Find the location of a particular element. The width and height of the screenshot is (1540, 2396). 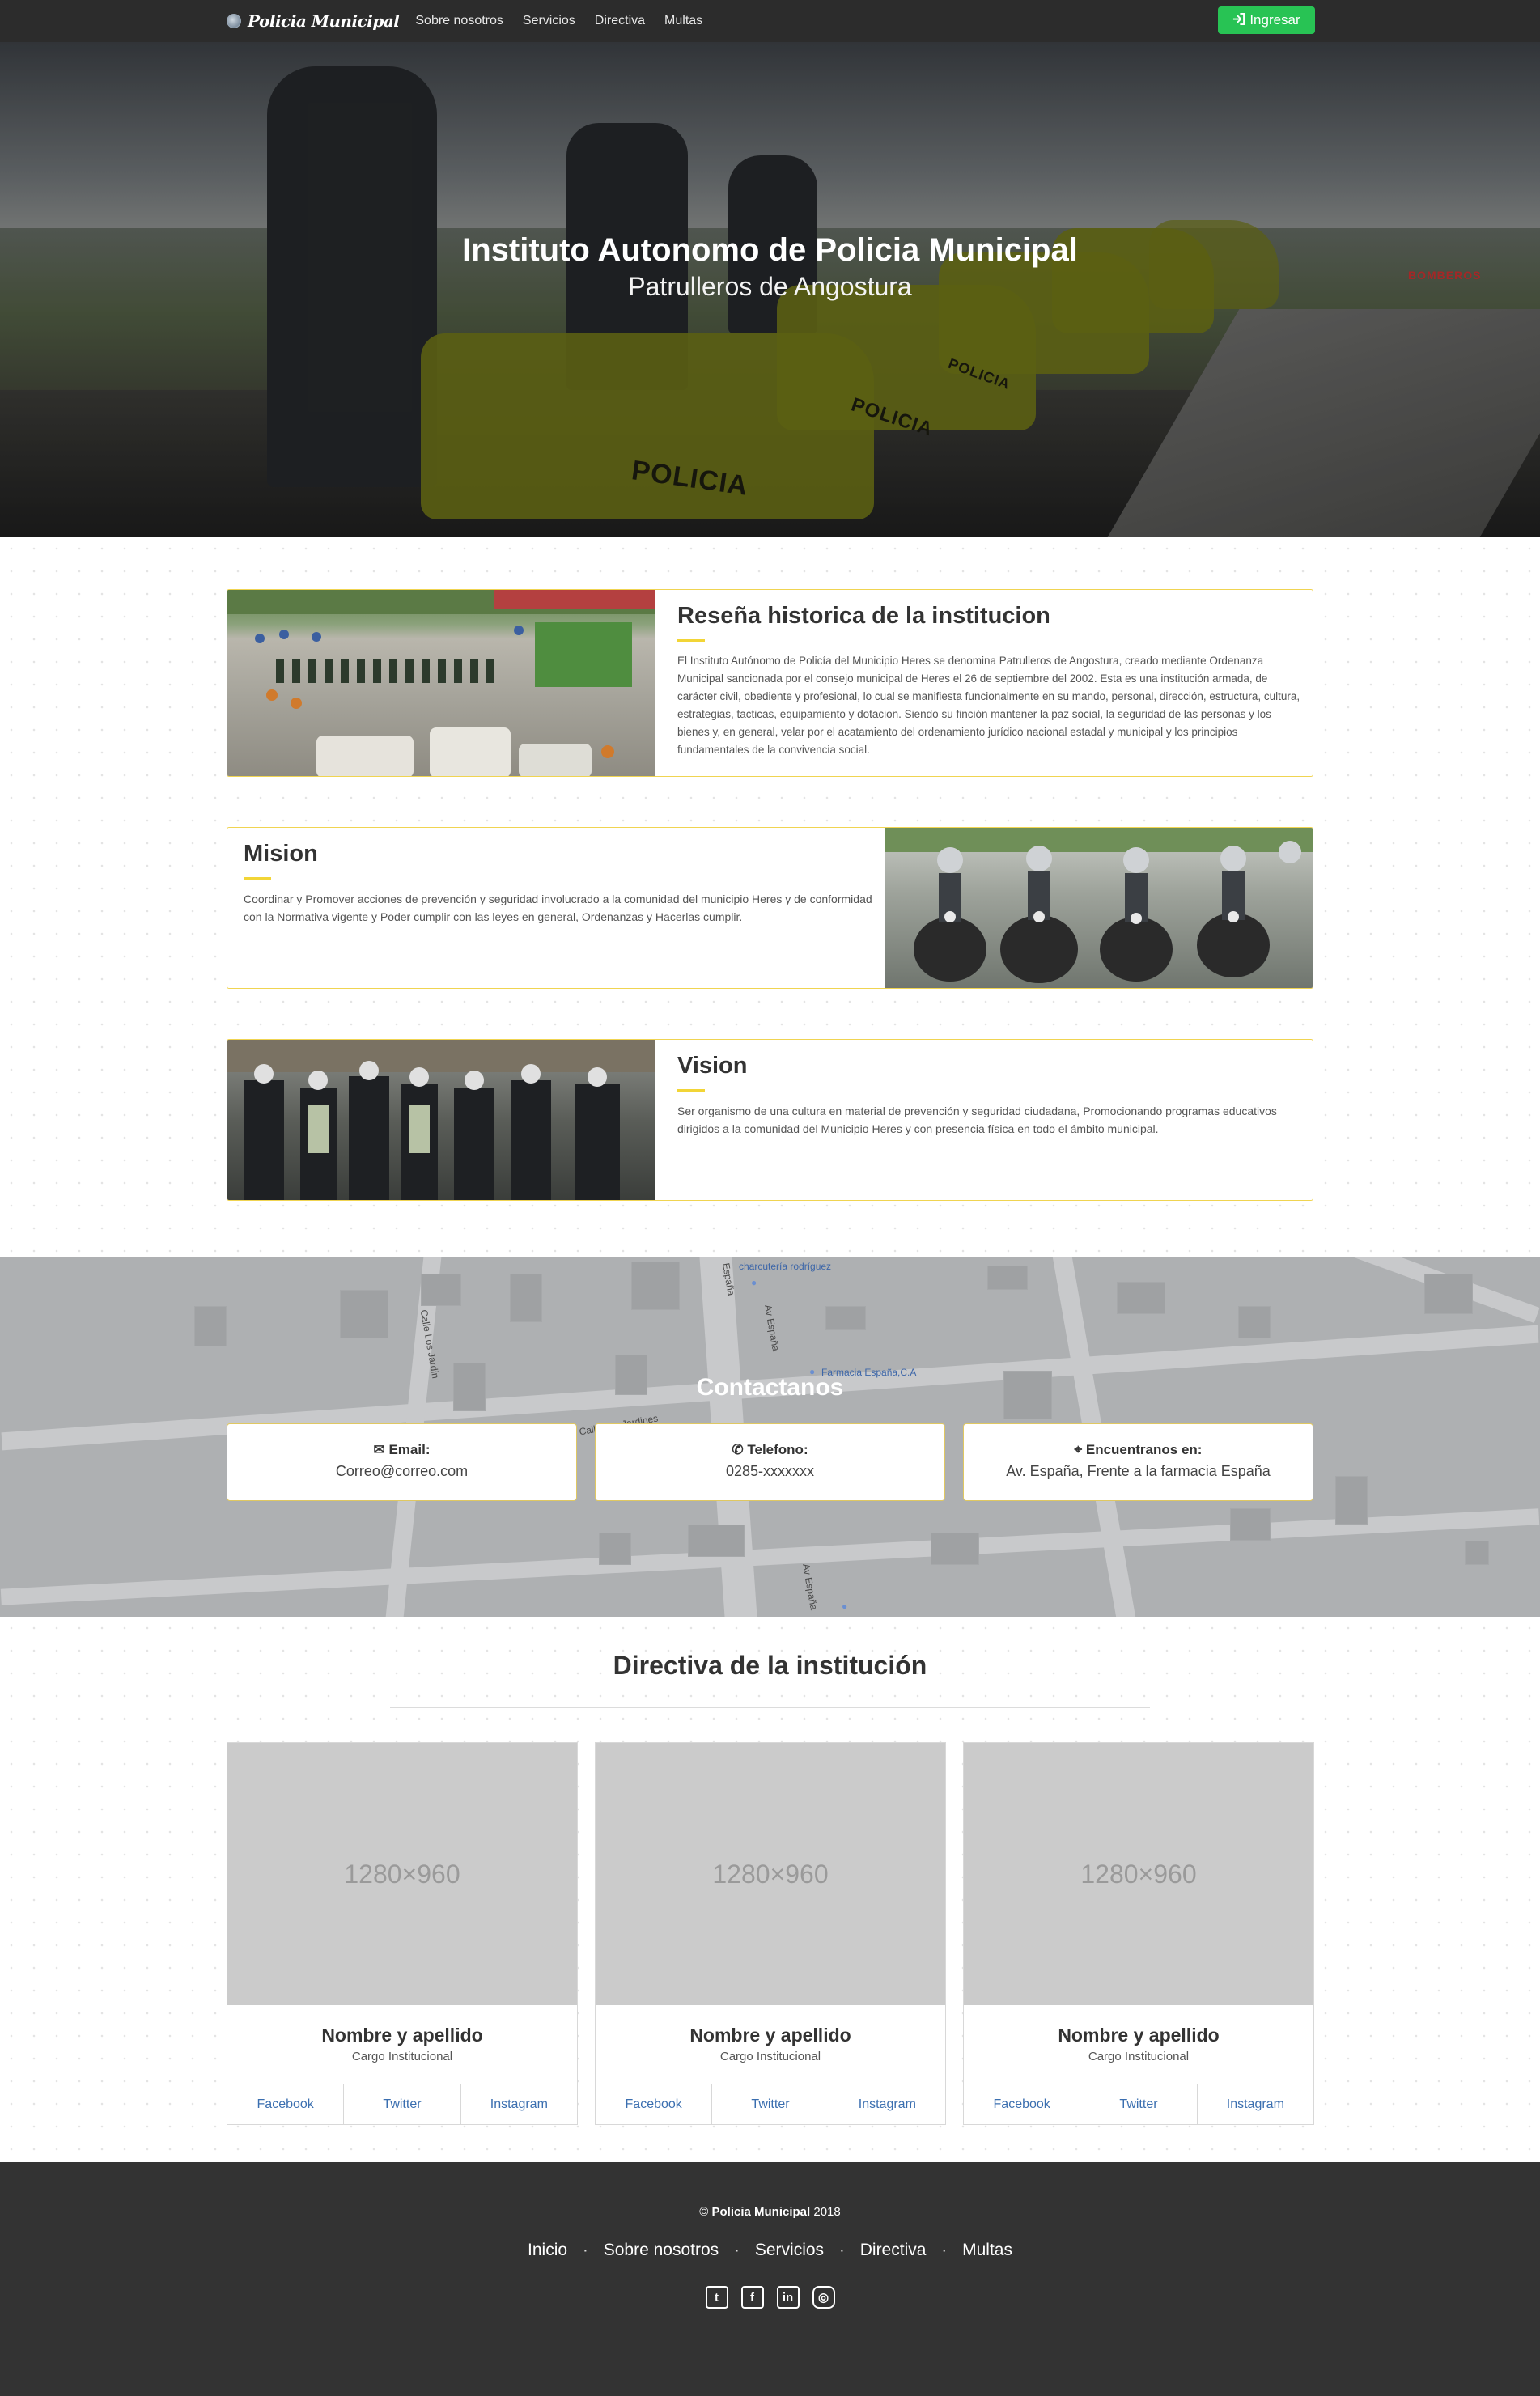

linkedin-icon: in is located at coordinates (788, 2297).